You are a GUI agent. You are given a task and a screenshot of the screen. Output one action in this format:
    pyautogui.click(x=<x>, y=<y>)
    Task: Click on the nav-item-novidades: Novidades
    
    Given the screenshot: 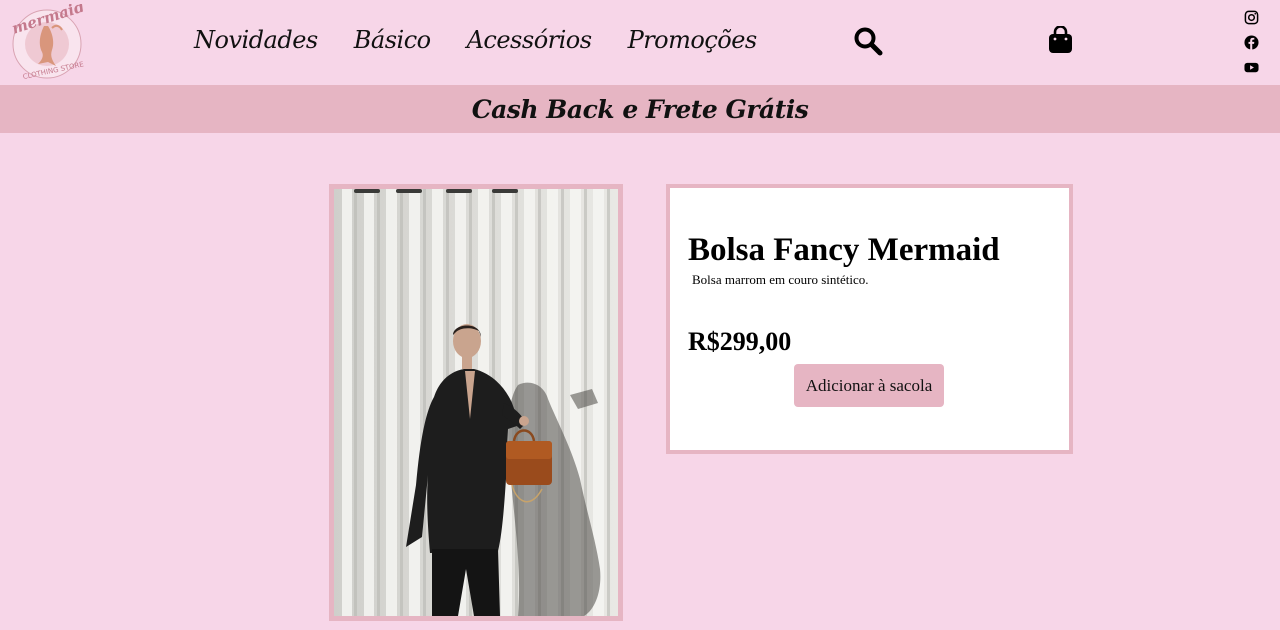 What is the action you would take?
    pyautogui.click(x=256, y=40)
    